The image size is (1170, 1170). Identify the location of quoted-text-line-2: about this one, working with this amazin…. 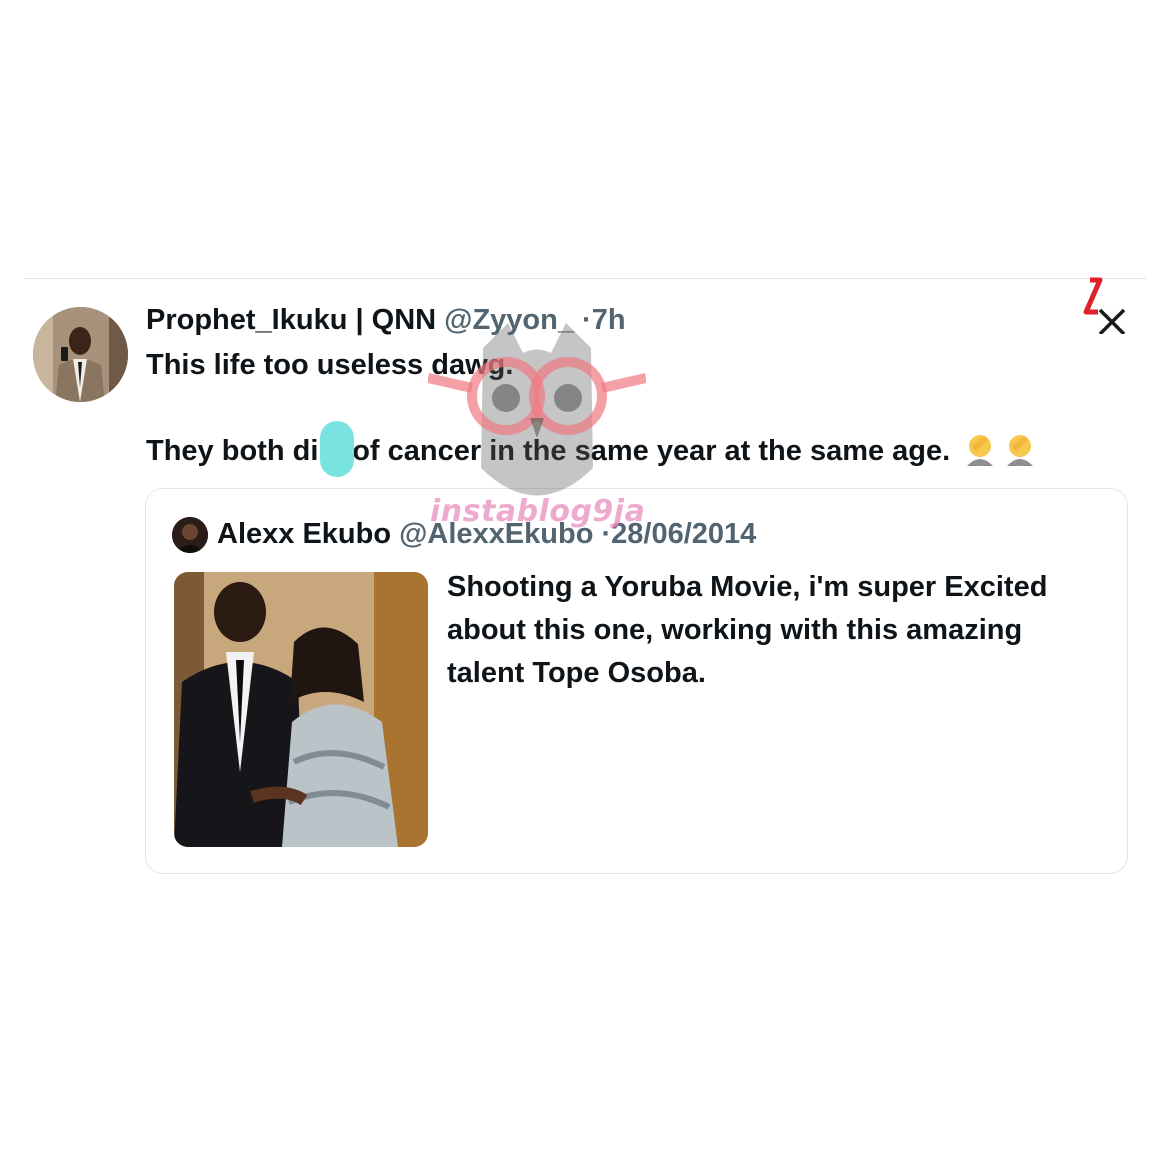
(735, 630).